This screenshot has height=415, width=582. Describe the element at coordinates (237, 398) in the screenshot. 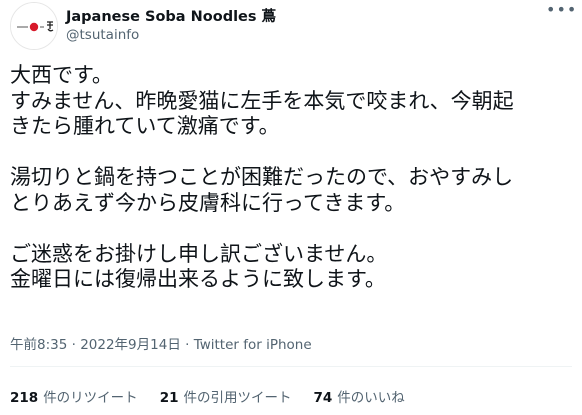

I see `quotes-label: 件の引用ツイート` at that location.